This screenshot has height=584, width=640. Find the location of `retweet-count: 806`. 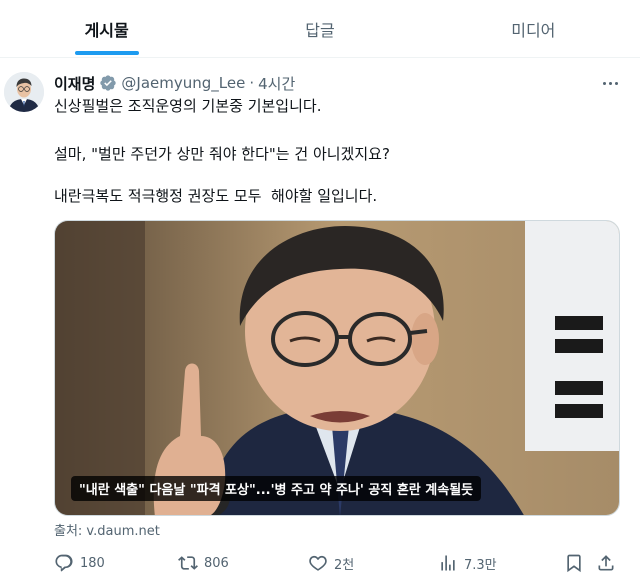

retweet-count: 806 is located at coordinates (216, 563).